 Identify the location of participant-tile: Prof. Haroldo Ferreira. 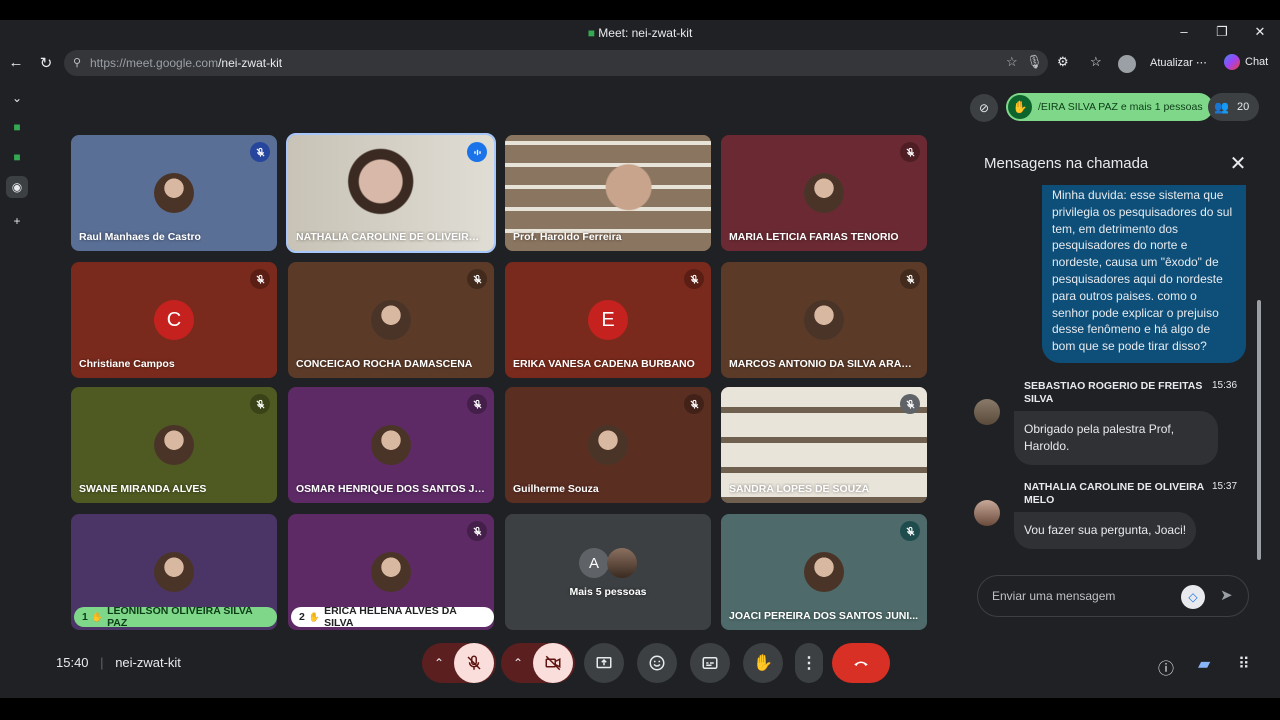
(608, 193).